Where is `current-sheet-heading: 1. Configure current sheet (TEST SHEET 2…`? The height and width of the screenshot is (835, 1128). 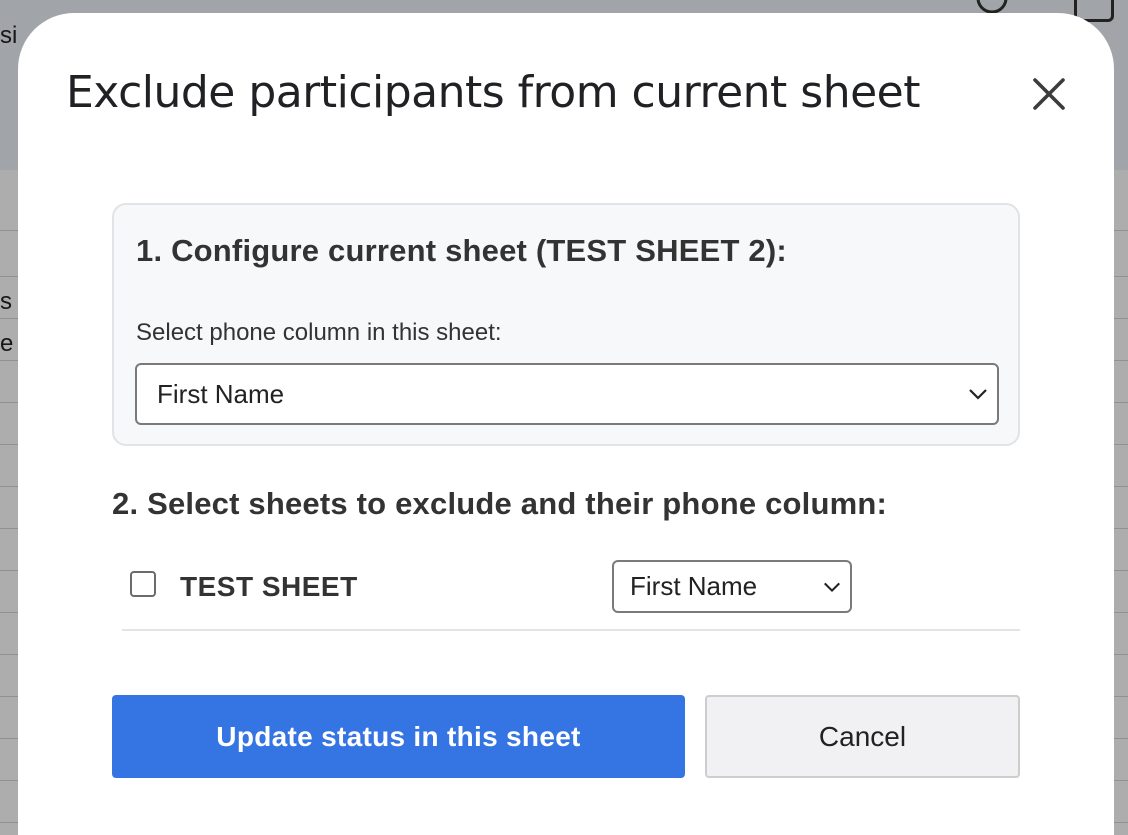 current-sheet-heading: 1. Configure current sheet (TEST SHEET 2… is located at coordinates (461, 250).